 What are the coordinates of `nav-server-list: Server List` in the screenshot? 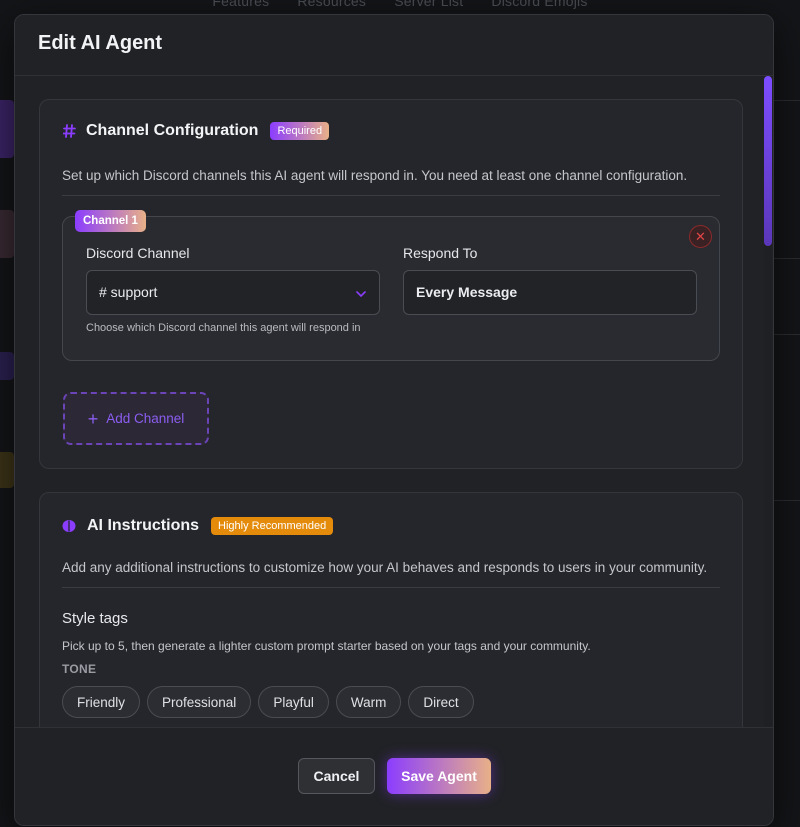 It's located at (428, 4).